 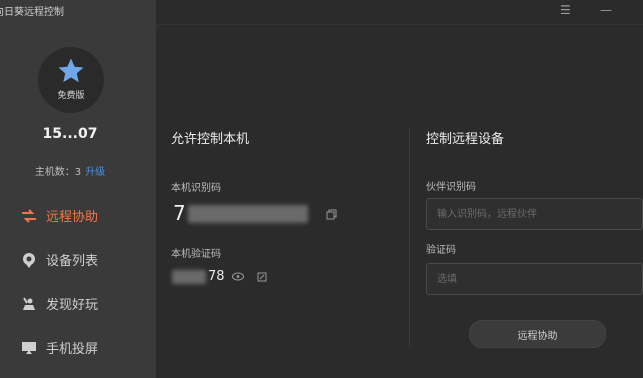 What do you see at coordinates (216, 276) in the screenshot?
I see `verify-code-value: 78` at bounding box center [216, 276].